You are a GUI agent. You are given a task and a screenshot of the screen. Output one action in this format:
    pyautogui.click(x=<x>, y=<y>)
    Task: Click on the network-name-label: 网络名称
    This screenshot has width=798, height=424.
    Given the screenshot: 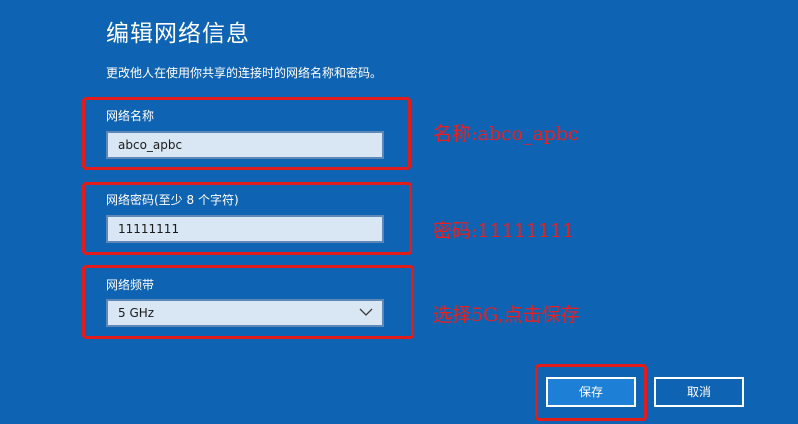 What is the action you would take?
    pyautogui.click(x=130, y=116)
    